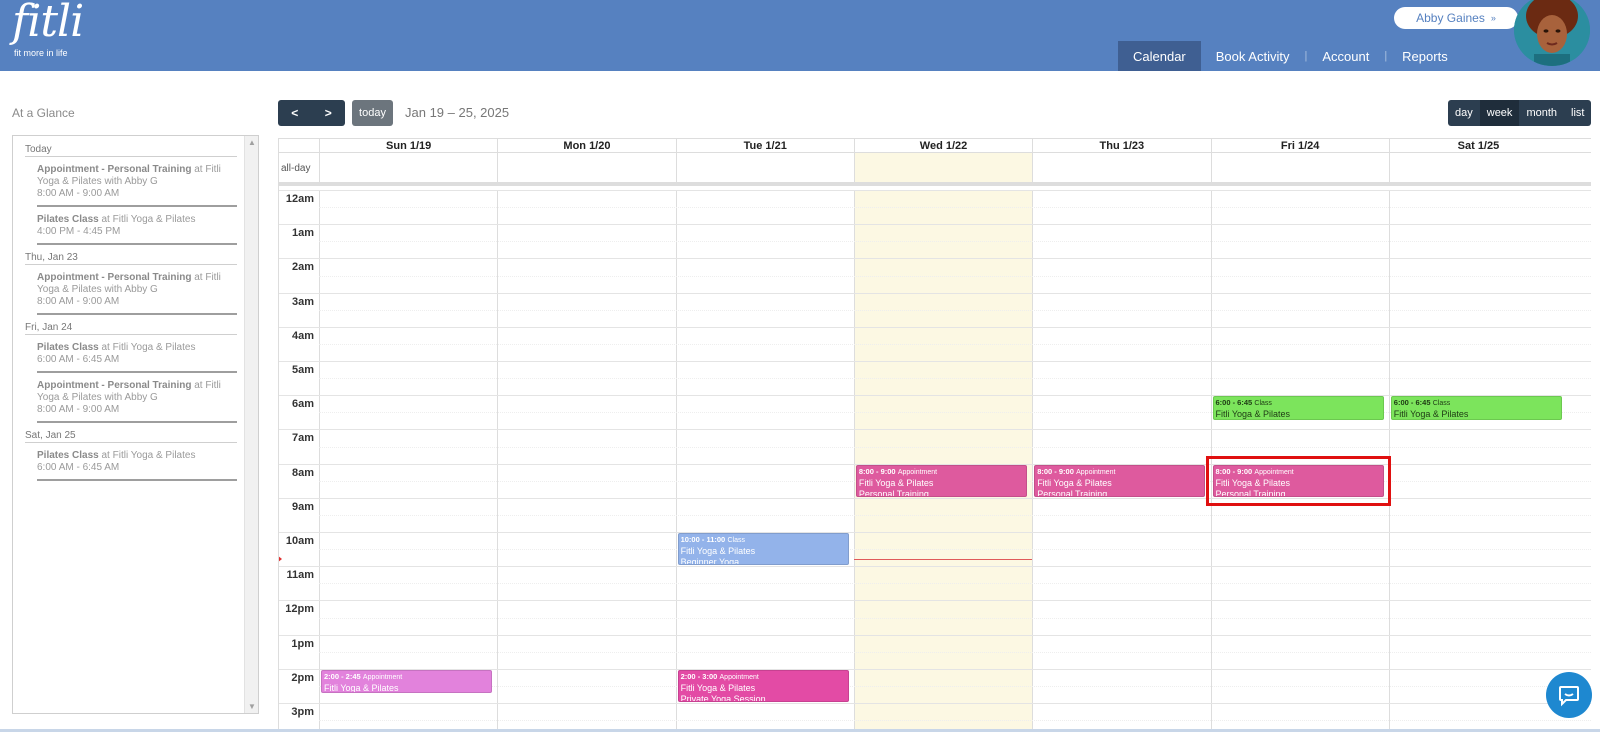 This screenshot has height=732, width=1600. Describe the element at coordinates (131, 258) in the screenshot. I see `glance-day-label: Thu, Jan 23` at that location.